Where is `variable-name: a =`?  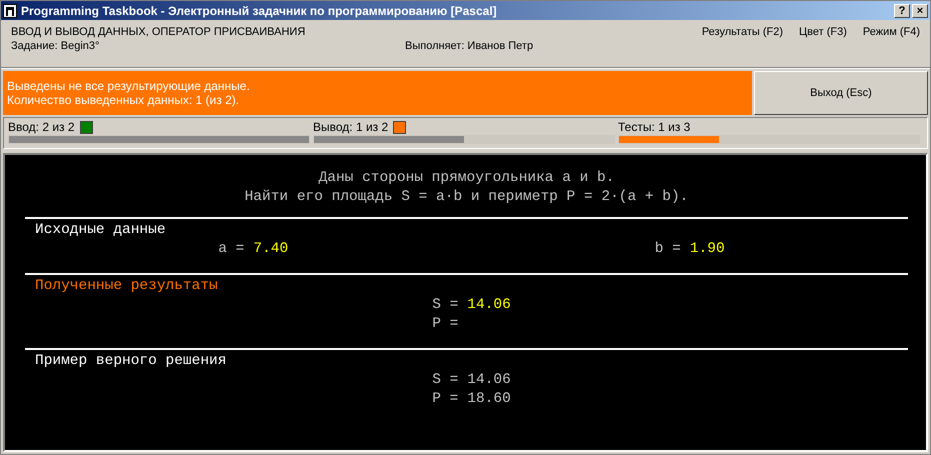 variable-name: a = is located at coordinates (231, 249).